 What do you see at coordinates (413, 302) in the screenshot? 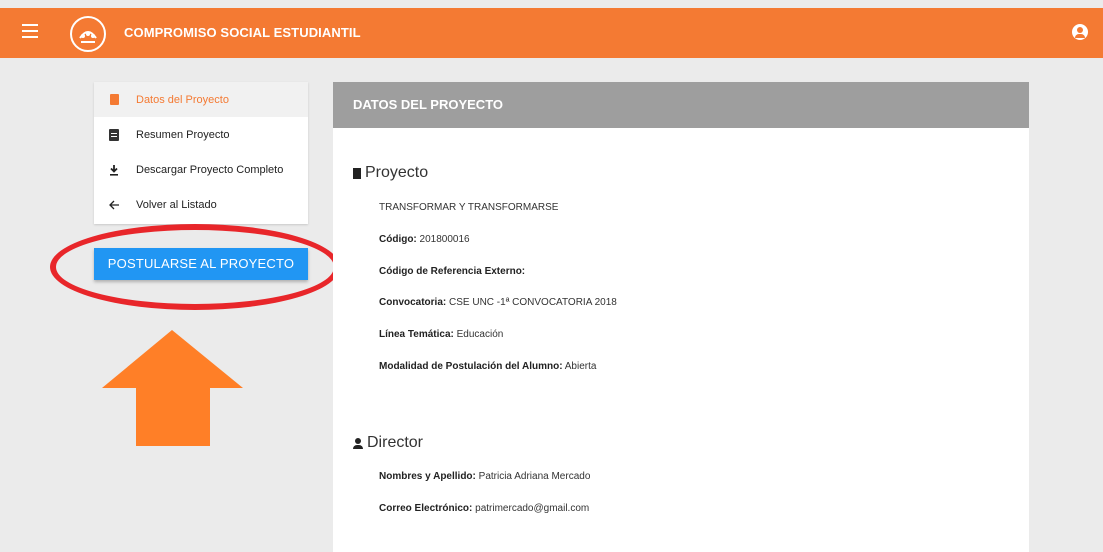
I see `field-label: Convocatoria:` at bounding box center [413, 302].